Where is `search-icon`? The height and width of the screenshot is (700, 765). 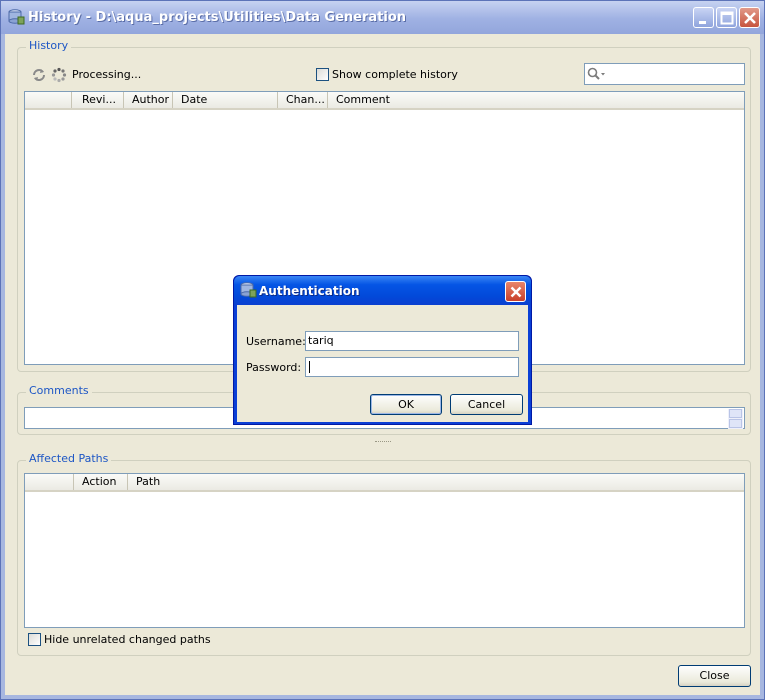
search-icon is located at coordinates (597, 75).